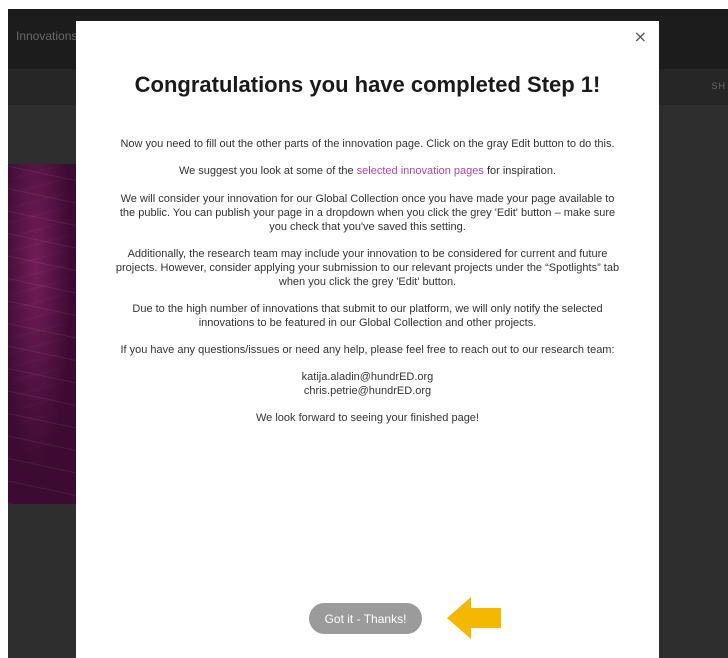  I want to click on hero-image-texture, so click(43, 334).